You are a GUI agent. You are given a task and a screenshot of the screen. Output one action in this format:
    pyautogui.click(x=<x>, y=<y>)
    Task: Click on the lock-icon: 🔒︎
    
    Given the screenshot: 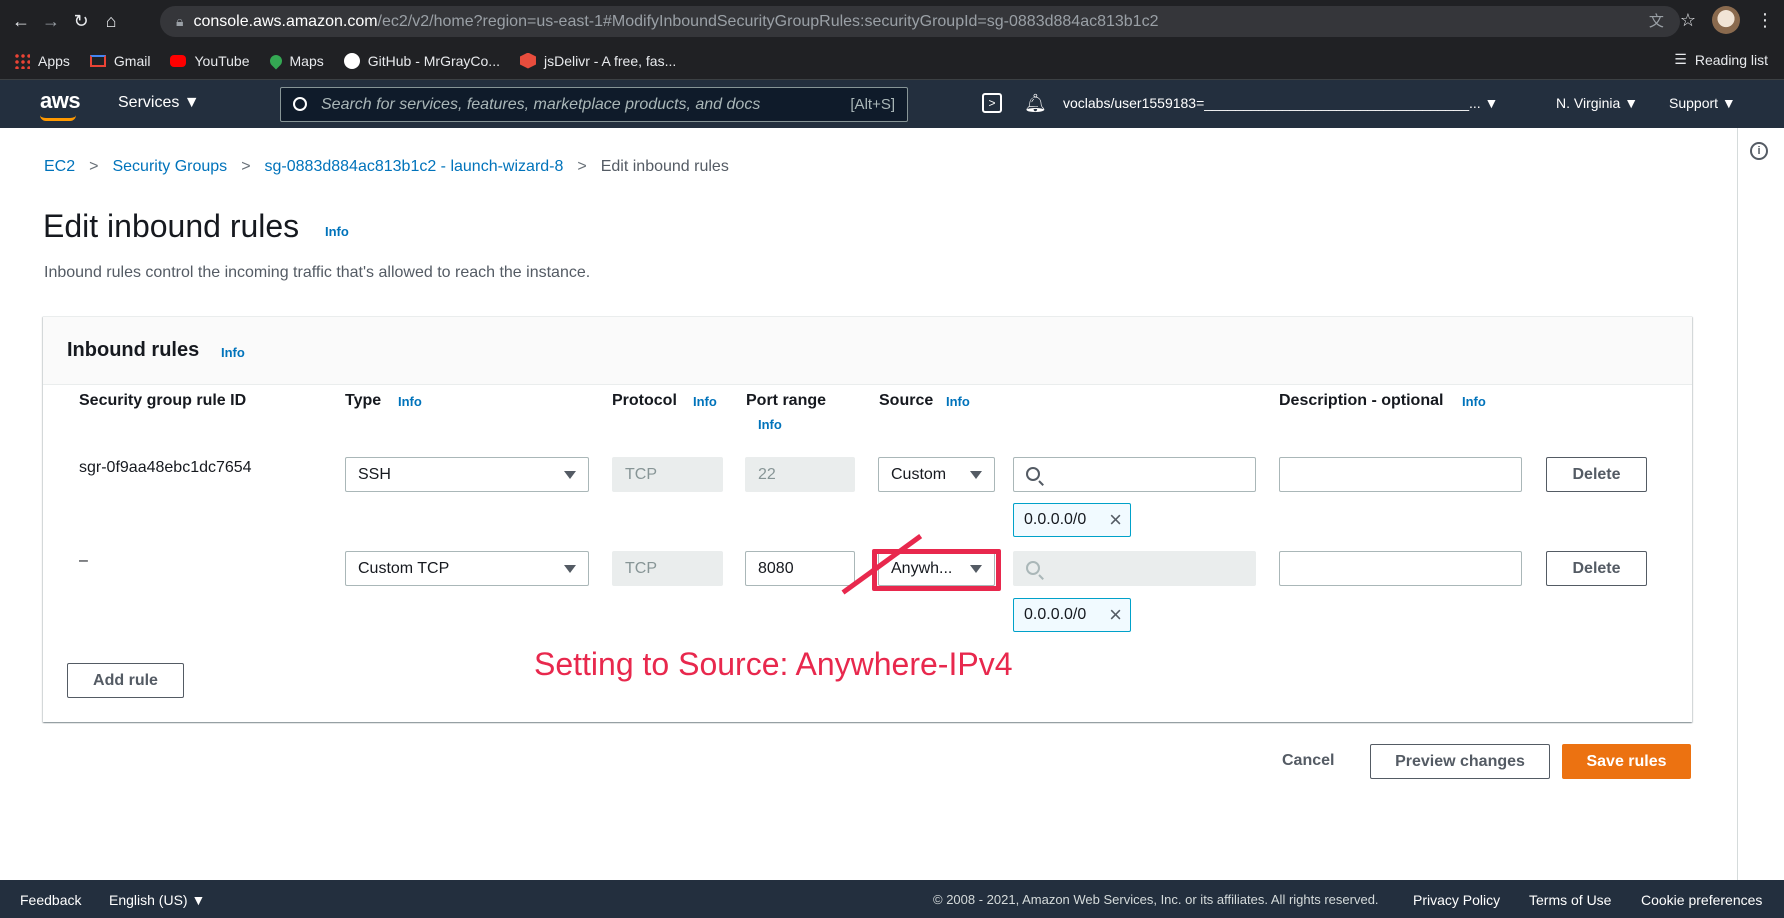 What is the action you would take?
    pyautogui.click(x=180, y=21)
    